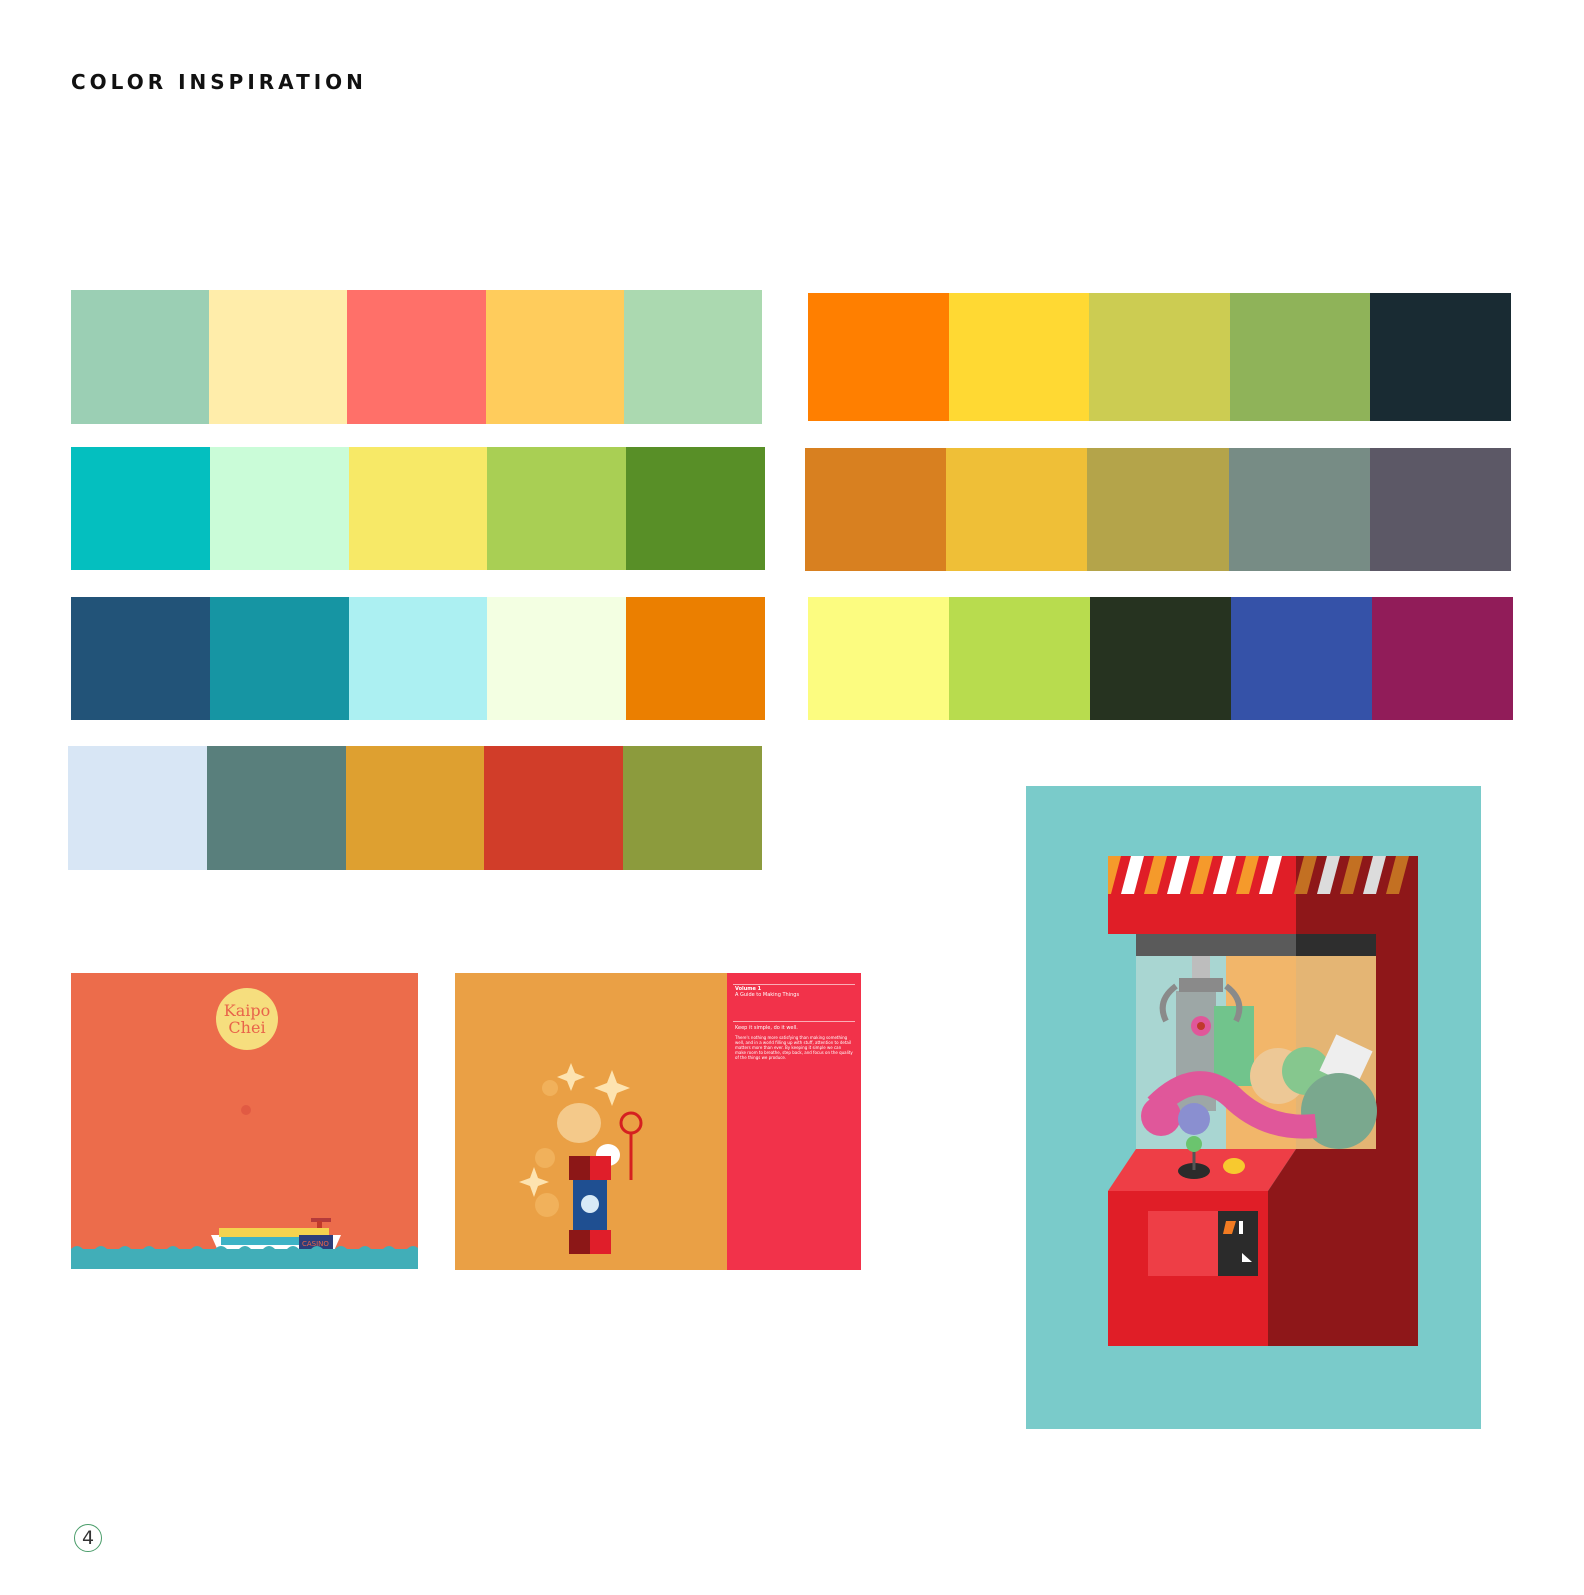 This screenshot has height=1595, width=1584. I want to click on sea-water, so click(244, 1259).